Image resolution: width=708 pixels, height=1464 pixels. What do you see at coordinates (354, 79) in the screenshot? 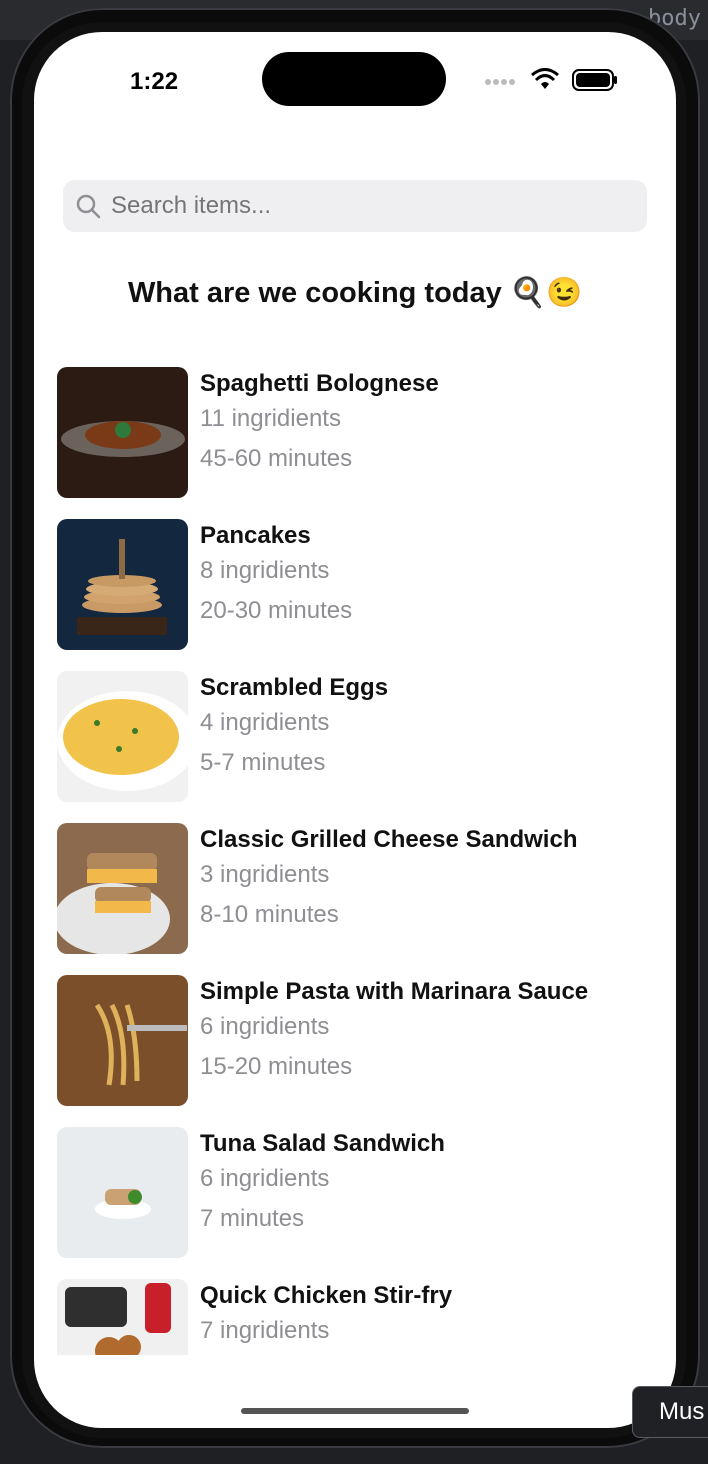
I see `dynamic-island` at bounding box center [354, 79].